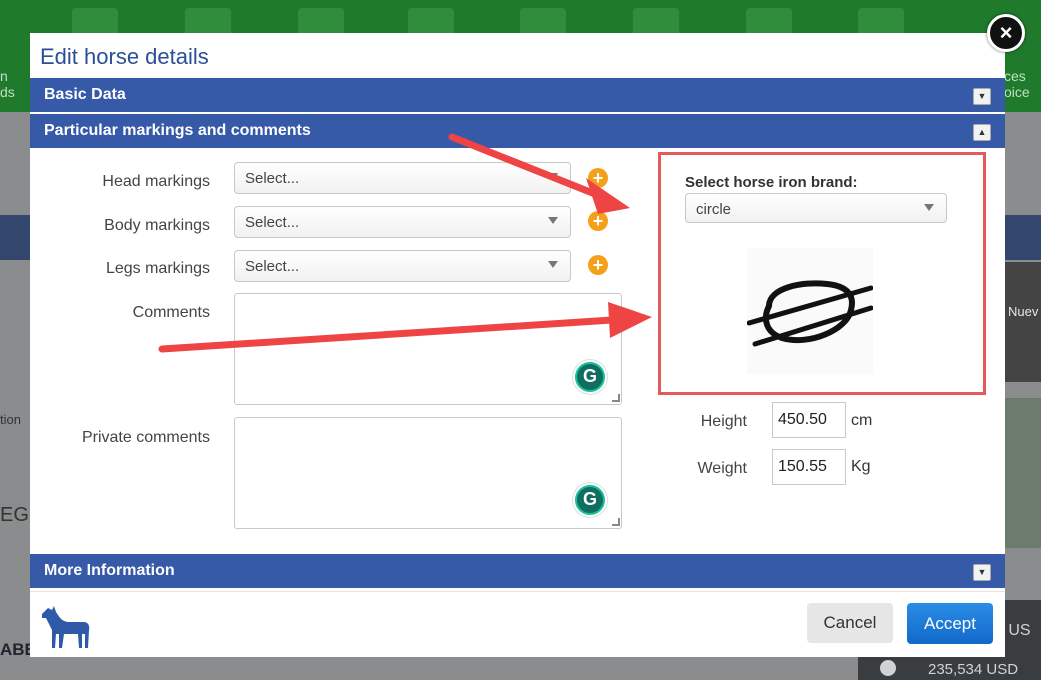 The image size is (1041, 680). I want to click on bg-usd-total: 235,534 USD, so click(973, 669).